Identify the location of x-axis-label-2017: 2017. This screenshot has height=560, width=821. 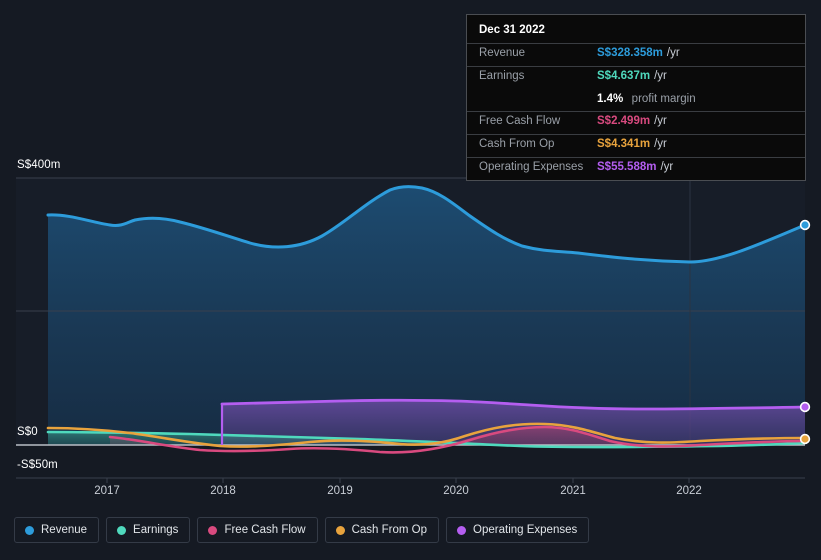
(107, 491).